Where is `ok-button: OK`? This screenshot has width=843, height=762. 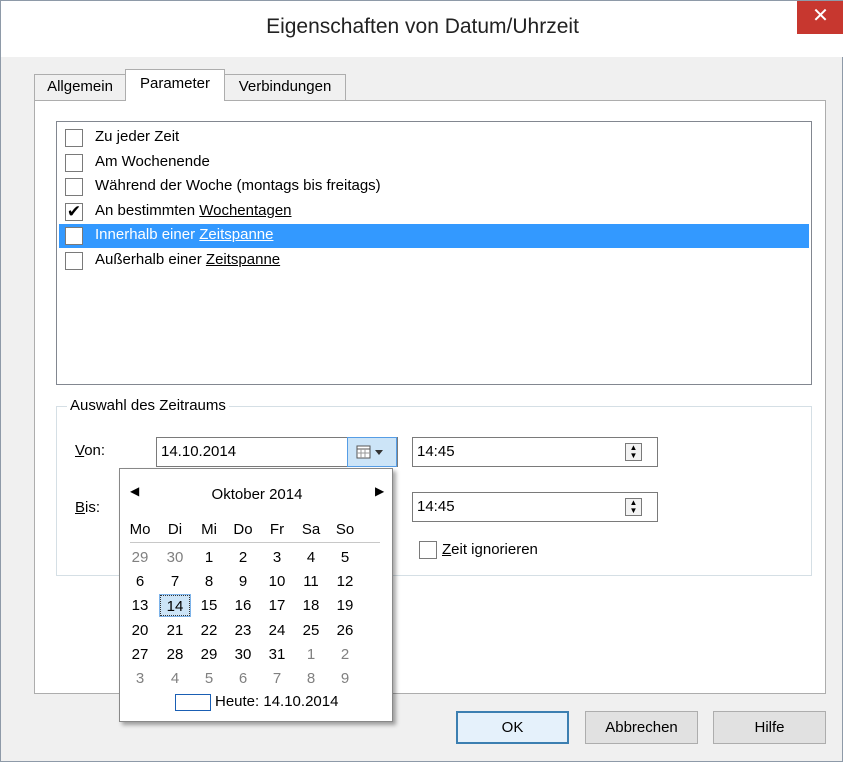 ok-button: OK is located at coordinates (512, 727).